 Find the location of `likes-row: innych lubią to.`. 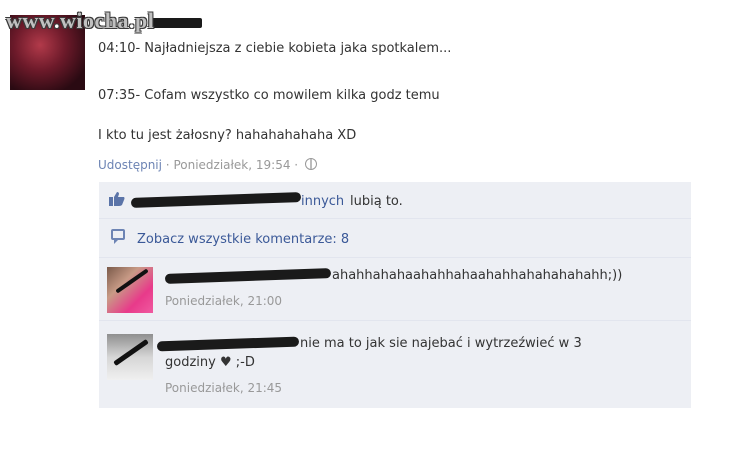

likes-row: innych lubią to. is located at coordinates (395, 200).